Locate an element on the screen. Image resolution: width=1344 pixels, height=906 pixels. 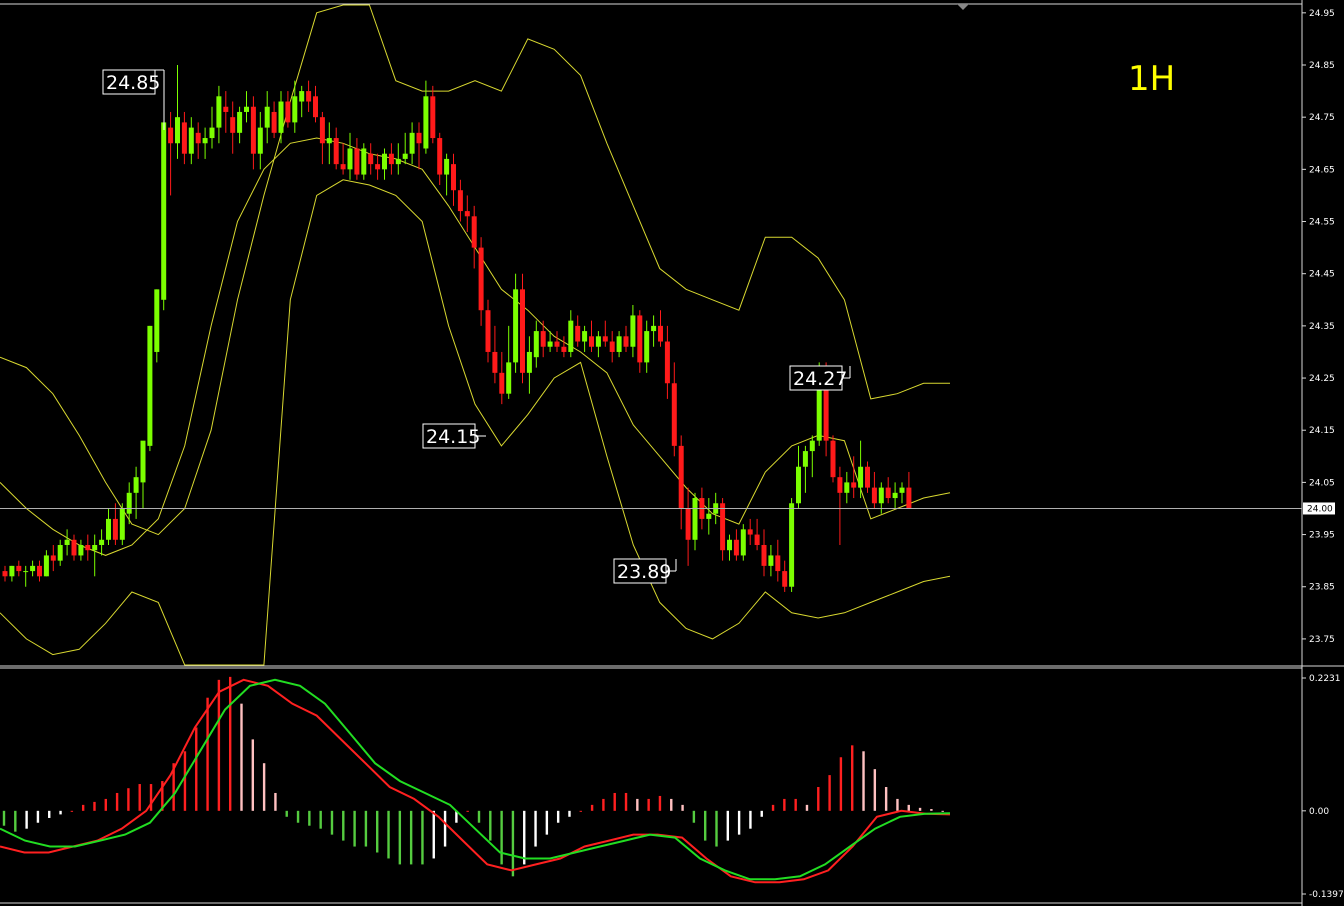
callout-label: 24.27 is located at coordinates (820, 379).